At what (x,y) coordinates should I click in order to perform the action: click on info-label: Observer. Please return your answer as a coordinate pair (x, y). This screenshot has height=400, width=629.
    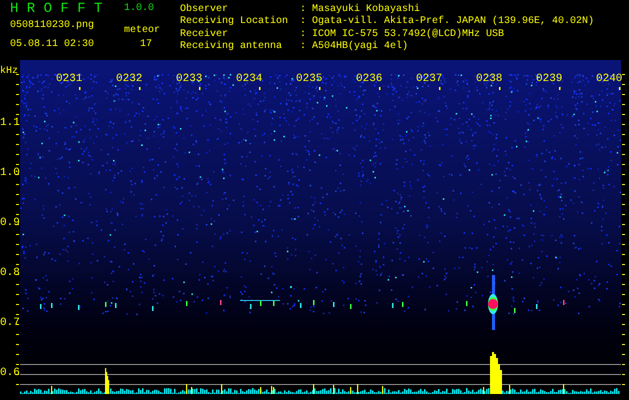
    Looking at the image, I should click on (205, 10).